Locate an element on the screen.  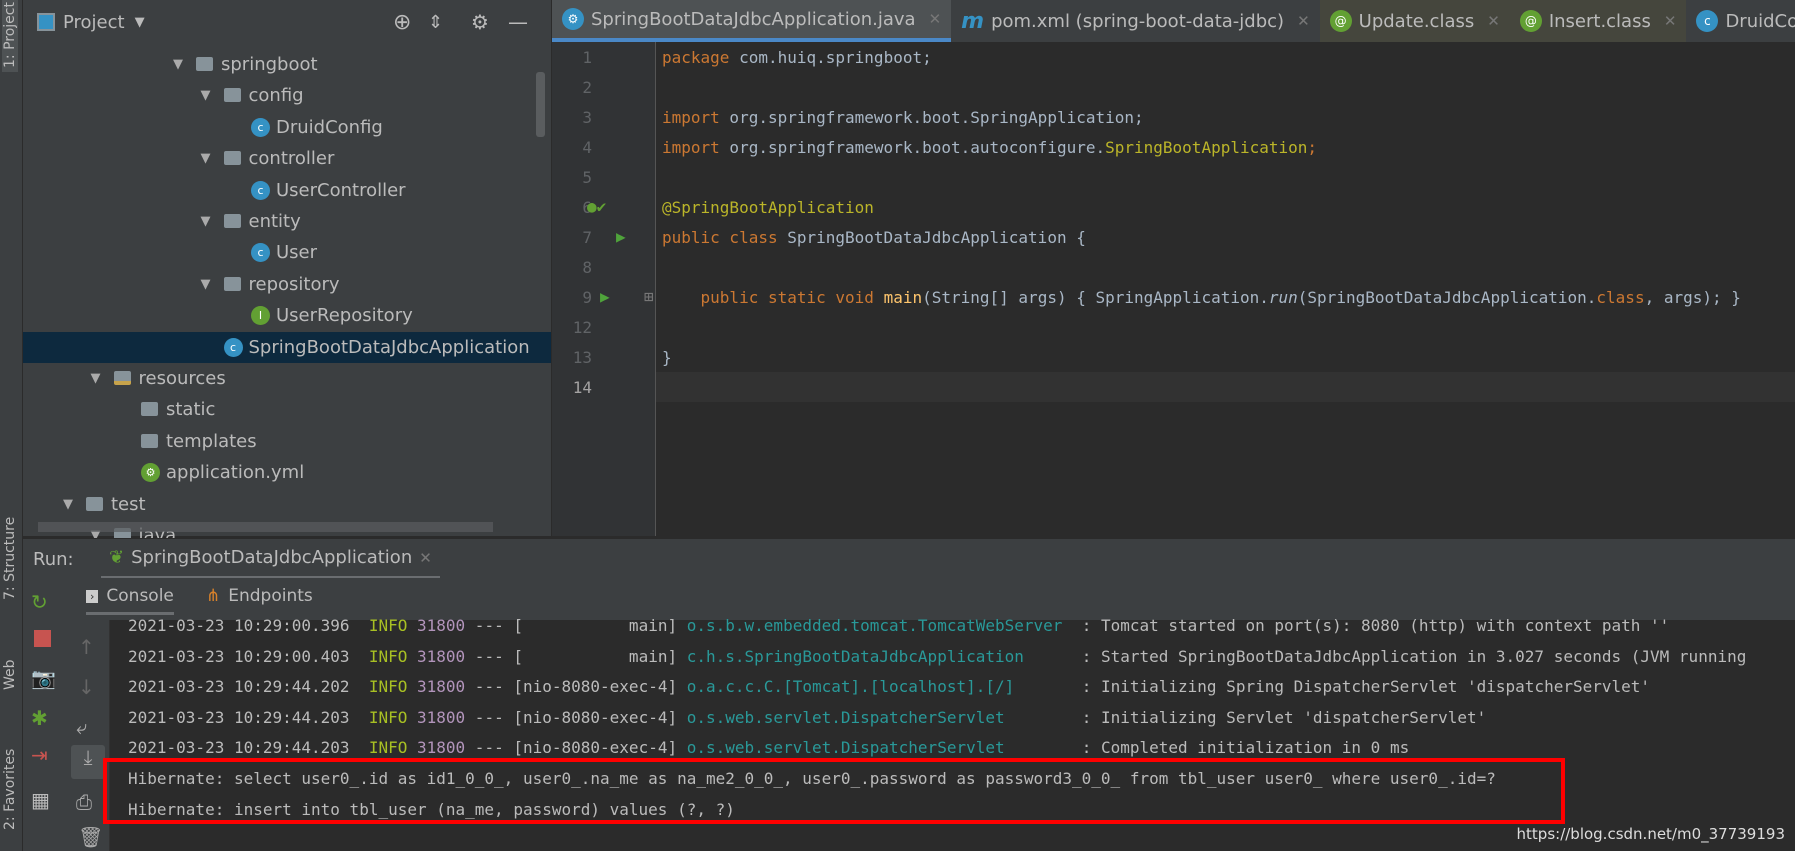
tab-console: › Console is located at coordinates (130, 600).